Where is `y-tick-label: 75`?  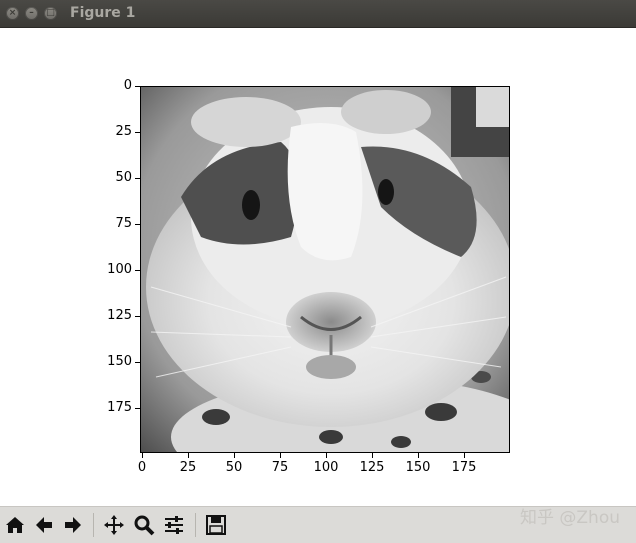 y-tick-label: 75 is located at coordinates (123, 223).